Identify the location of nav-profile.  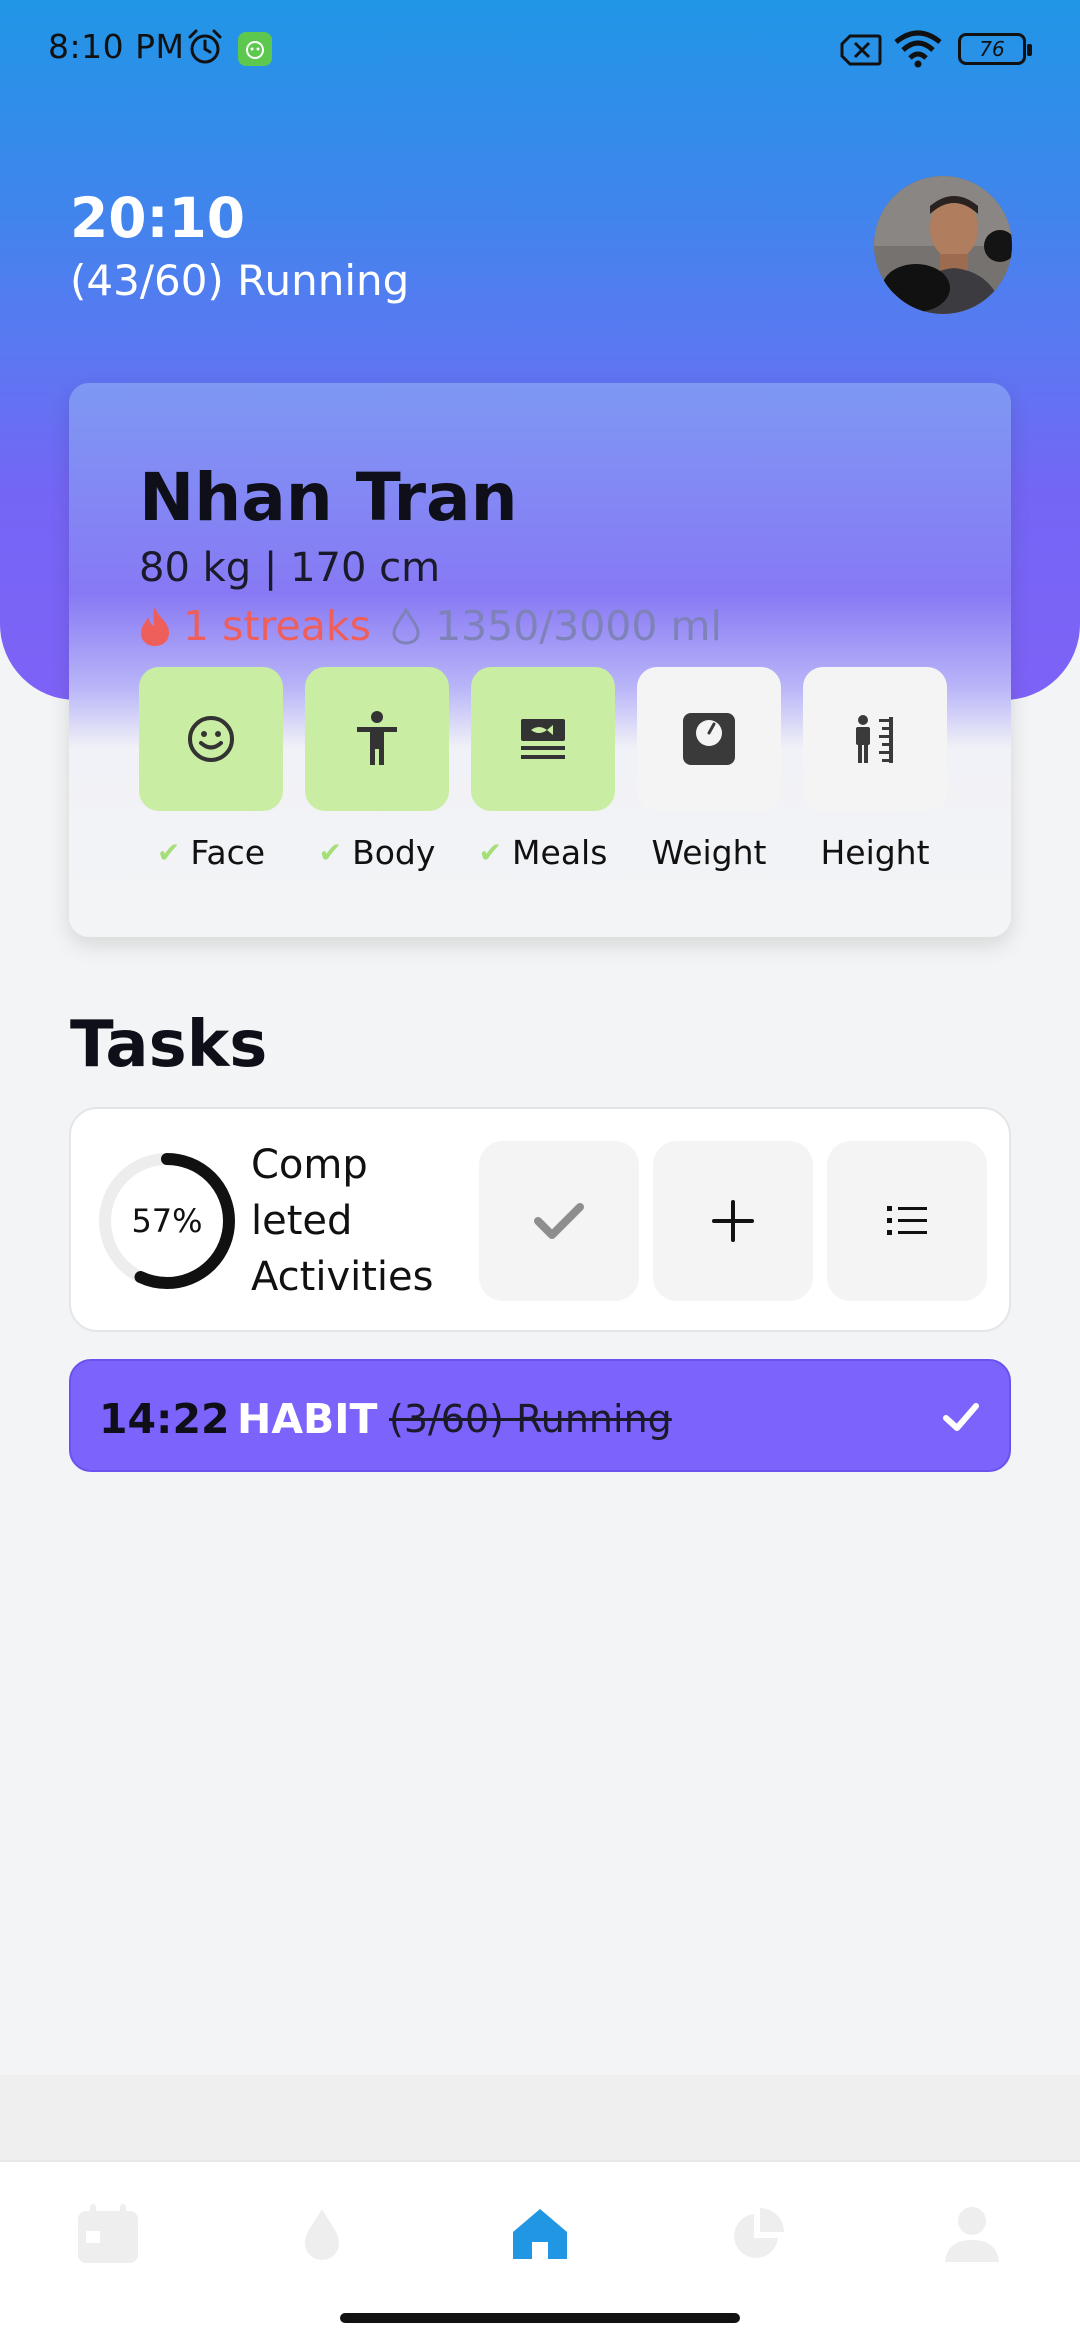
(972, 2234).